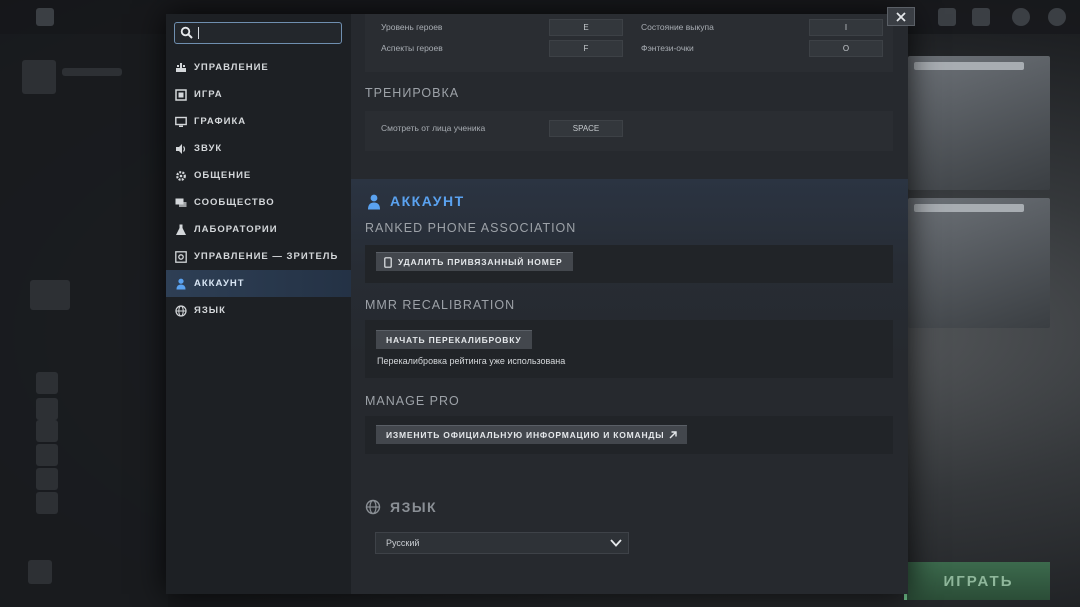 The width and height of the screenshot is (1080, 607). What do you see at coordinates (763, 48) in the screenshot?
I see `keybind-row: Фэнтези-очки O` at bounding box center [763, 48].